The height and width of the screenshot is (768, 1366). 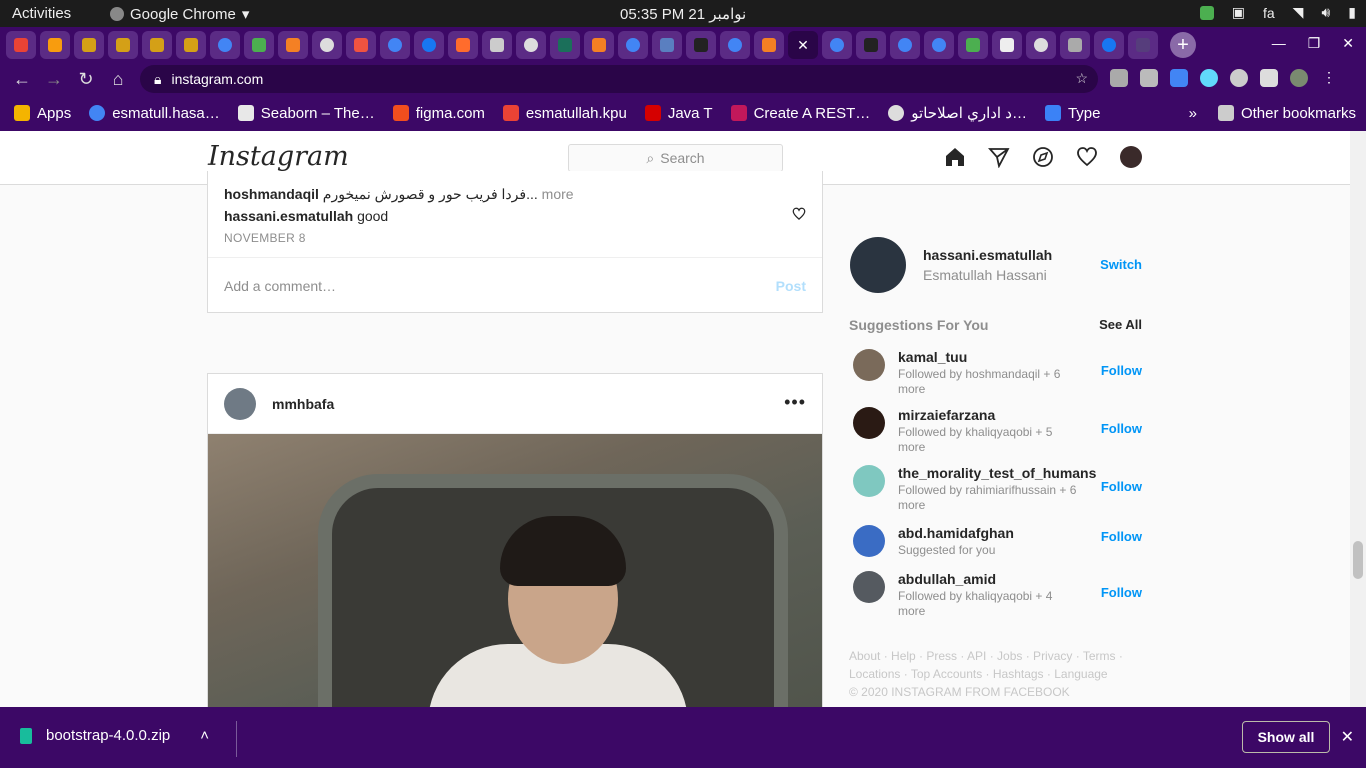 What do you see at coordinates (1209, 78) in the screenshot?
I see `react-devtools-icon` at bounding box center [1209, 78].